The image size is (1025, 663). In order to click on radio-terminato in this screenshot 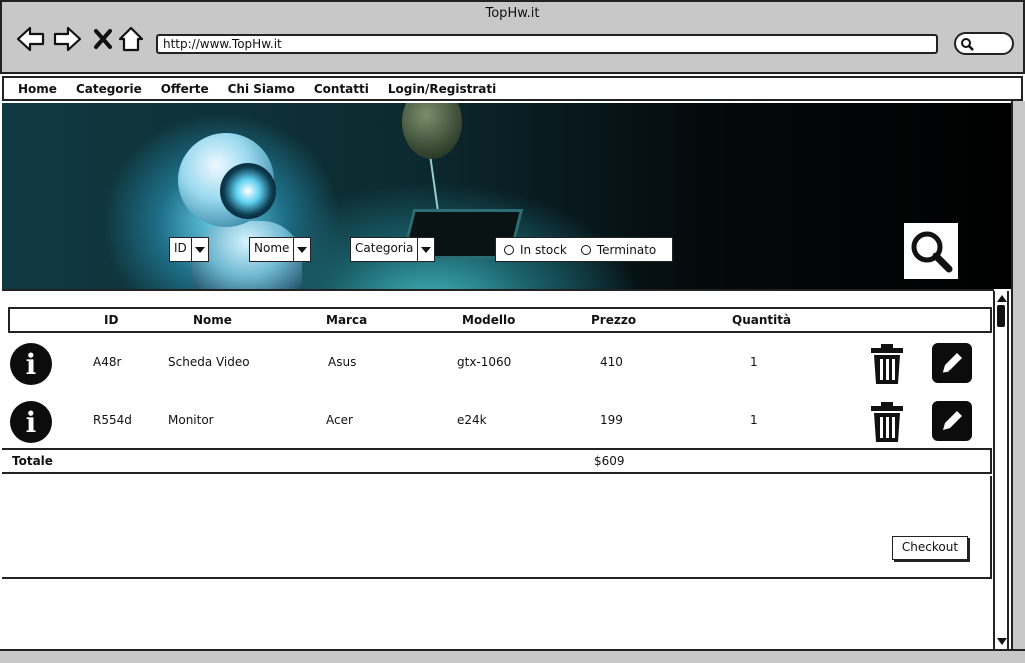, I will do `click(585, 249)`.